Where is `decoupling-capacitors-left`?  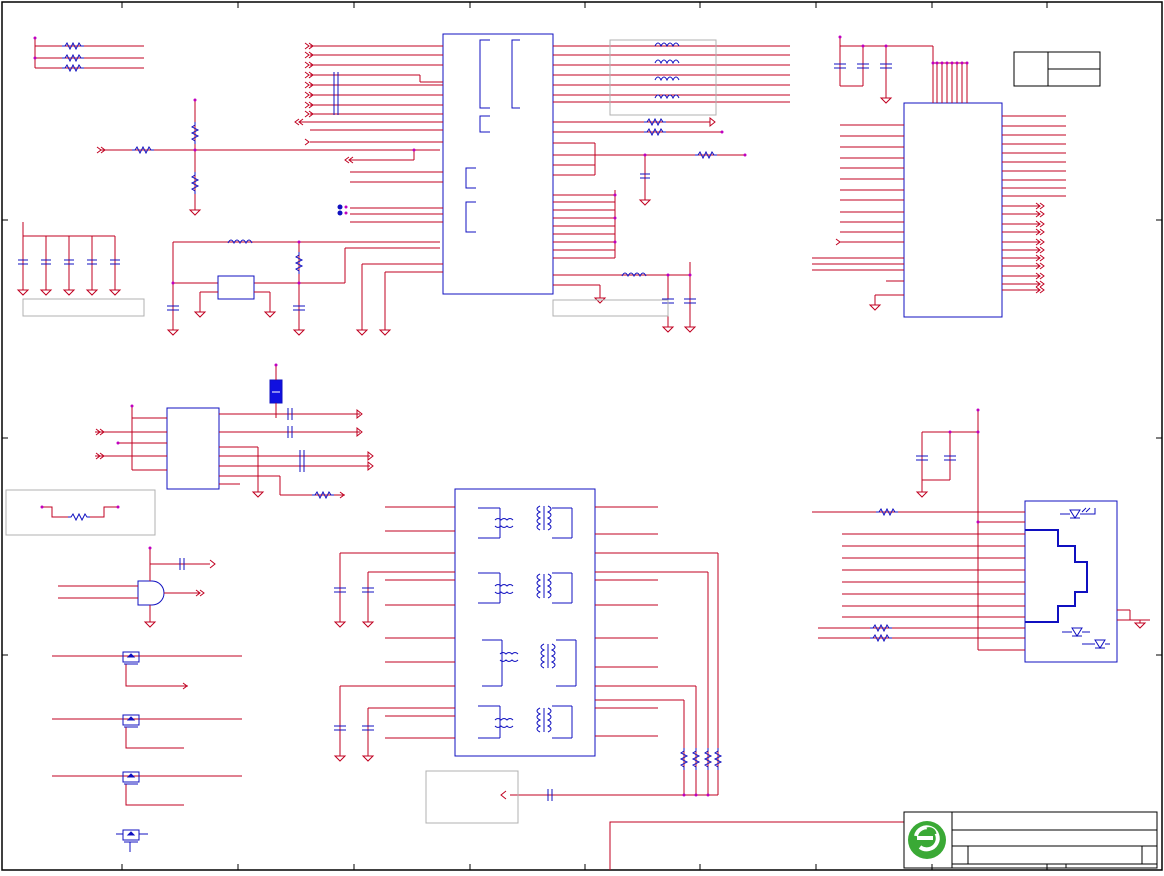
decoupling-capacitors-left is located at coordinates (69, 259).